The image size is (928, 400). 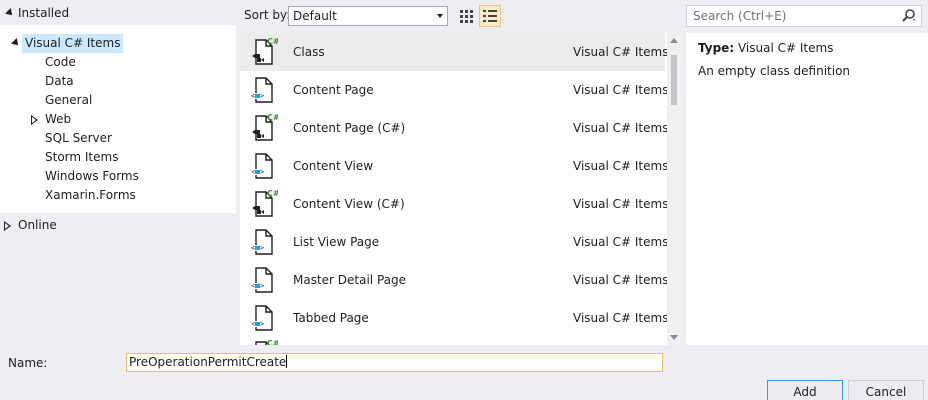 What do you see at coordinates (774, 71) in the screenshot?
I see `template-description: An empty class definition` at bounding box center [774, 71].